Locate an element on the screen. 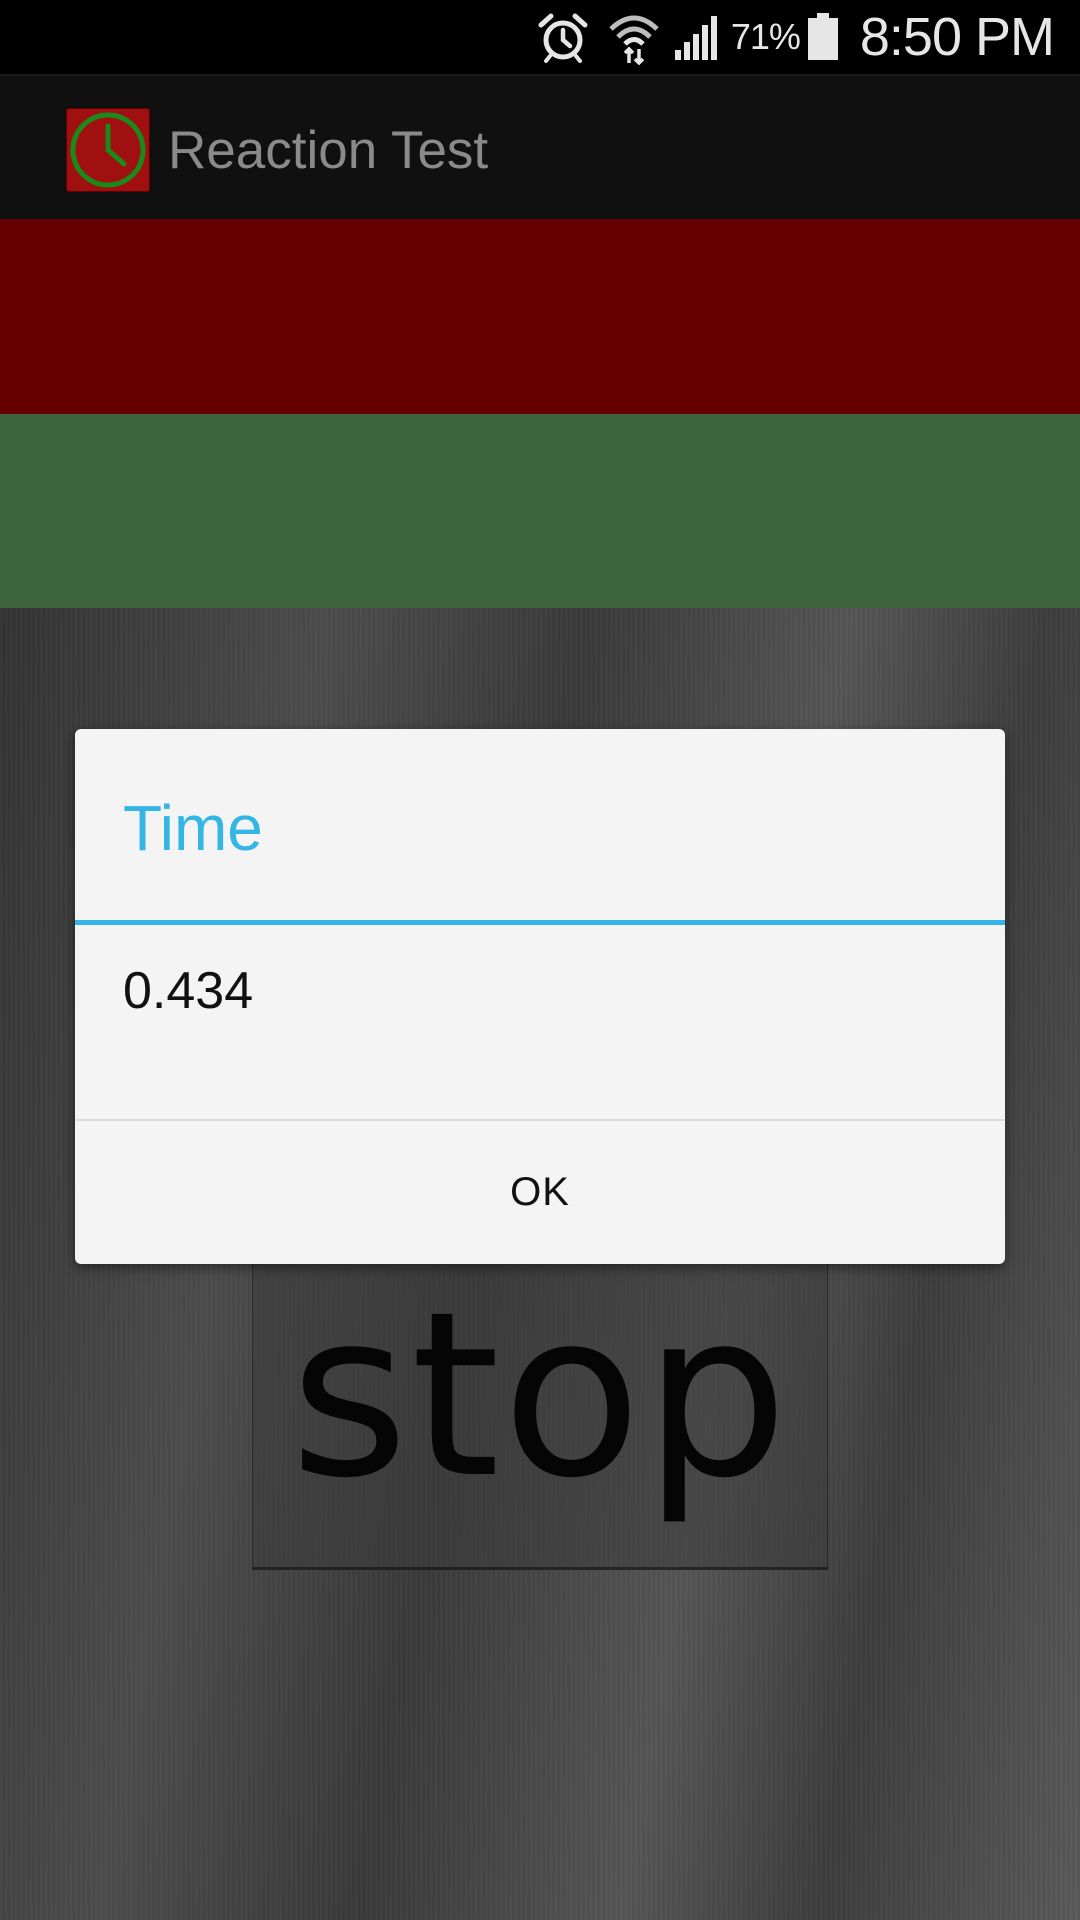 Image resolution: width=1080 pixels, height=1920 pixels. ok-button: OK is located at coordinates (540, 1192).